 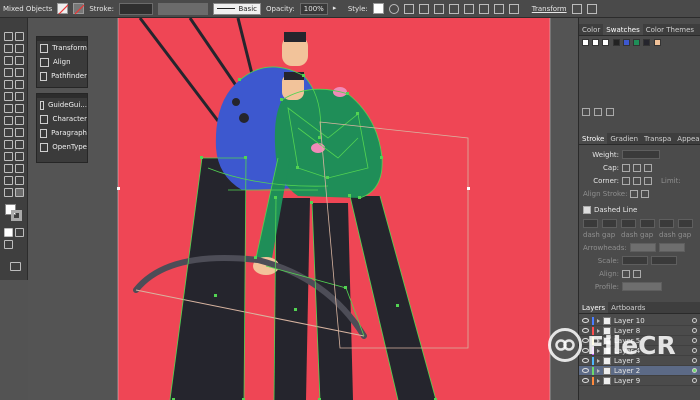 What do you see at coordinates (498, 8) in the screenshot?
I see `distribute-icon` at bounding box center [498, 8].